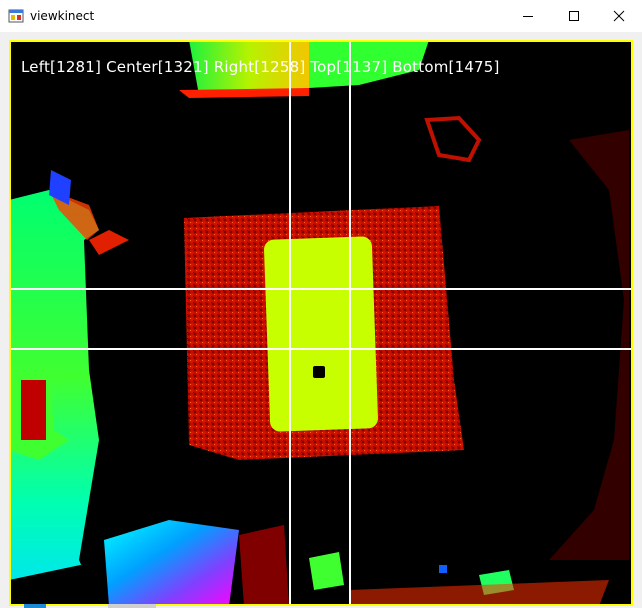  I want to click on crosshair-vertical-right, so click(350, 323).